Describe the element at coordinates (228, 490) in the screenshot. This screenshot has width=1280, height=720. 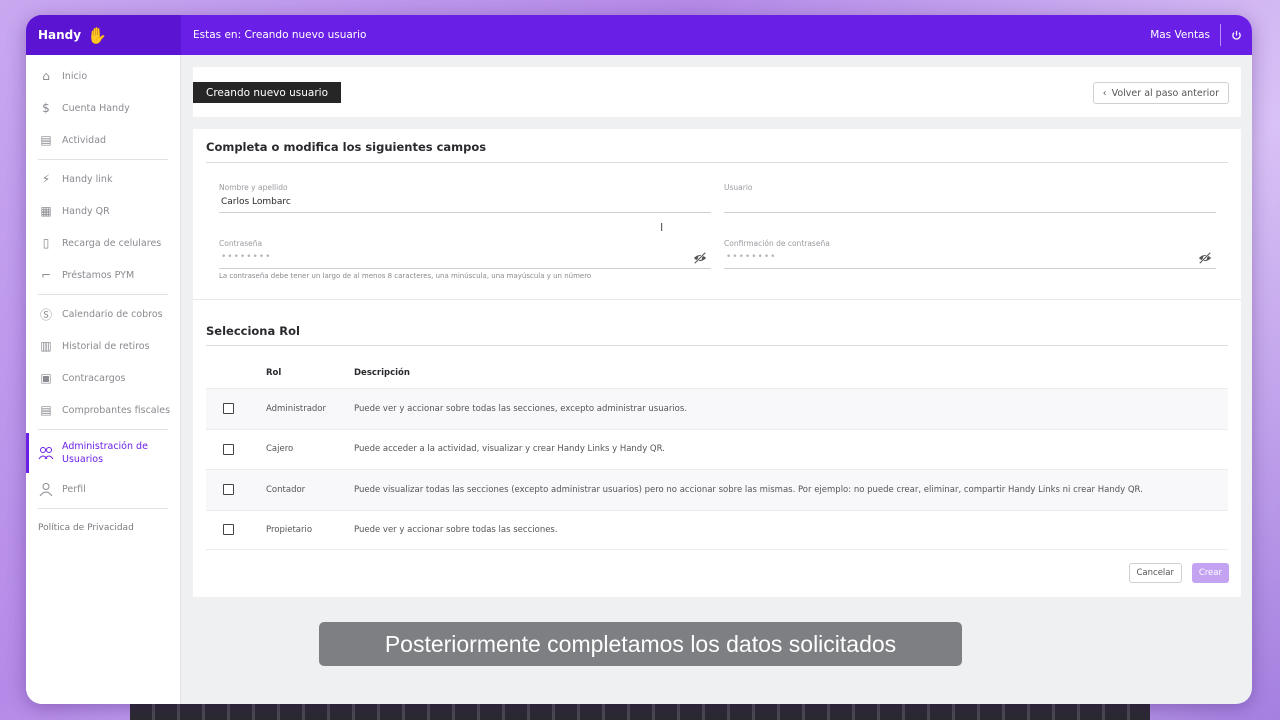
I see `role-checkbox-contador` at that location.